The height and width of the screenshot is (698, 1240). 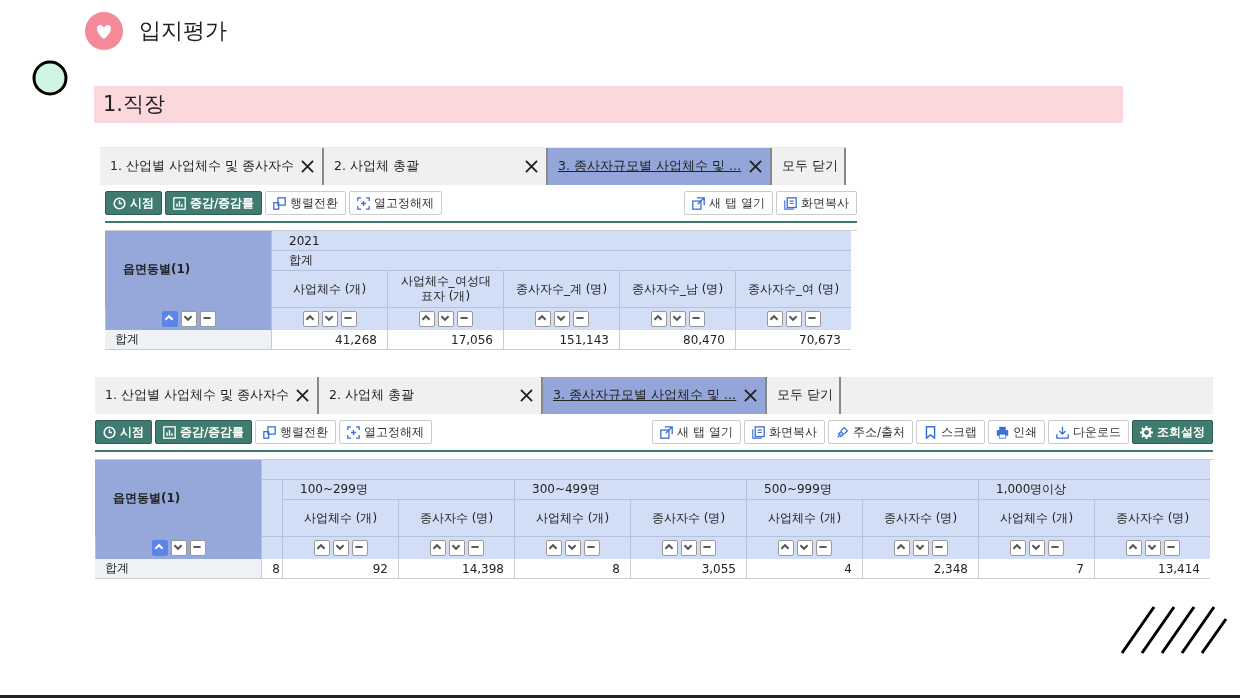 What do you see at coordinates (688, 569) in the screenshot?
I see `table-cell: 3,055` at bounding box center [688, 569].